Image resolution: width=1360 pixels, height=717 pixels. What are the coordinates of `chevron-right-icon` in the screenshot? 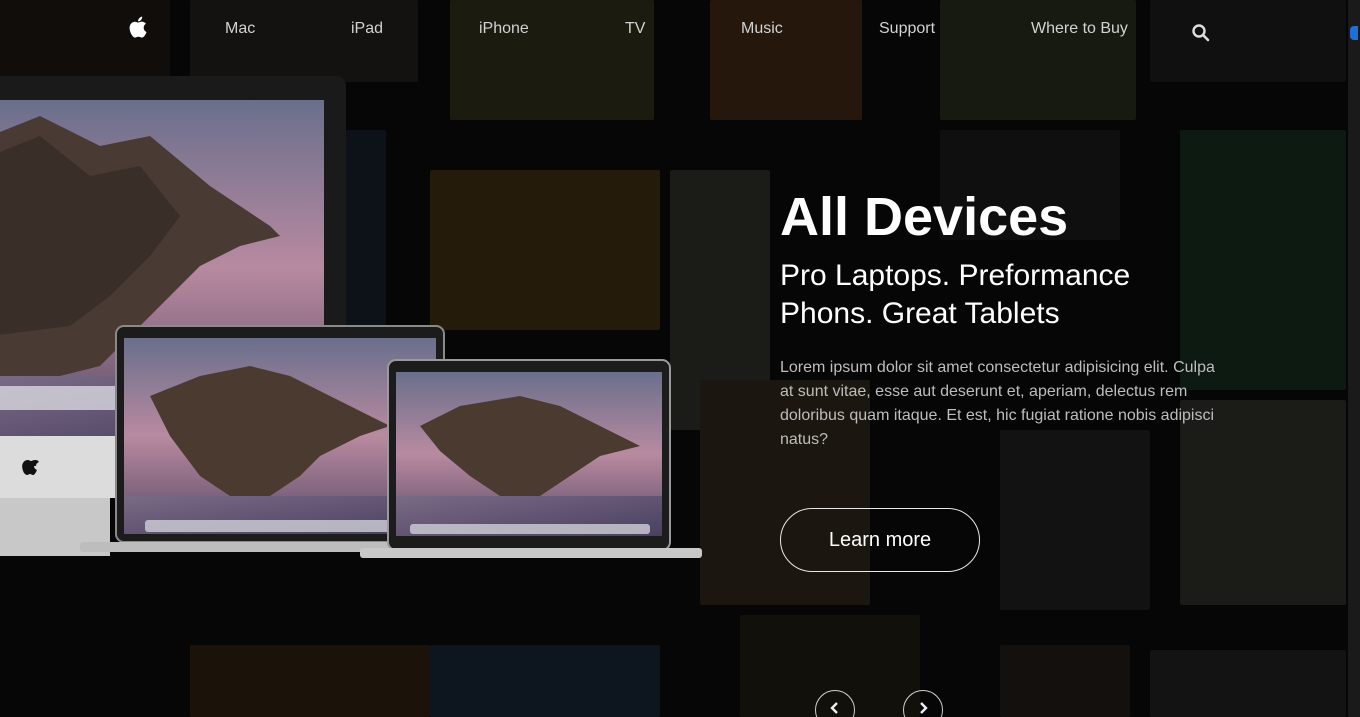 It's located at (923, 709).